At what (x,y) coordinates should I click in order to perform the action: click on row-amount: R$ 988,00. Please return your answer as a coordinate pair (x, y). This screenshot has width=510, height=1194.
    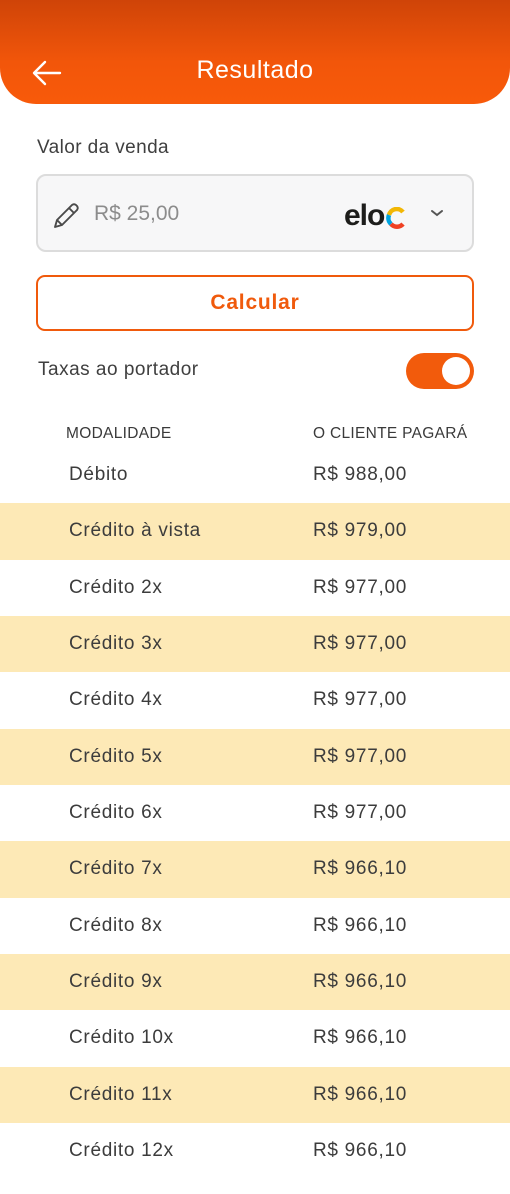
    Looking at the image, I should click on (360, 474).